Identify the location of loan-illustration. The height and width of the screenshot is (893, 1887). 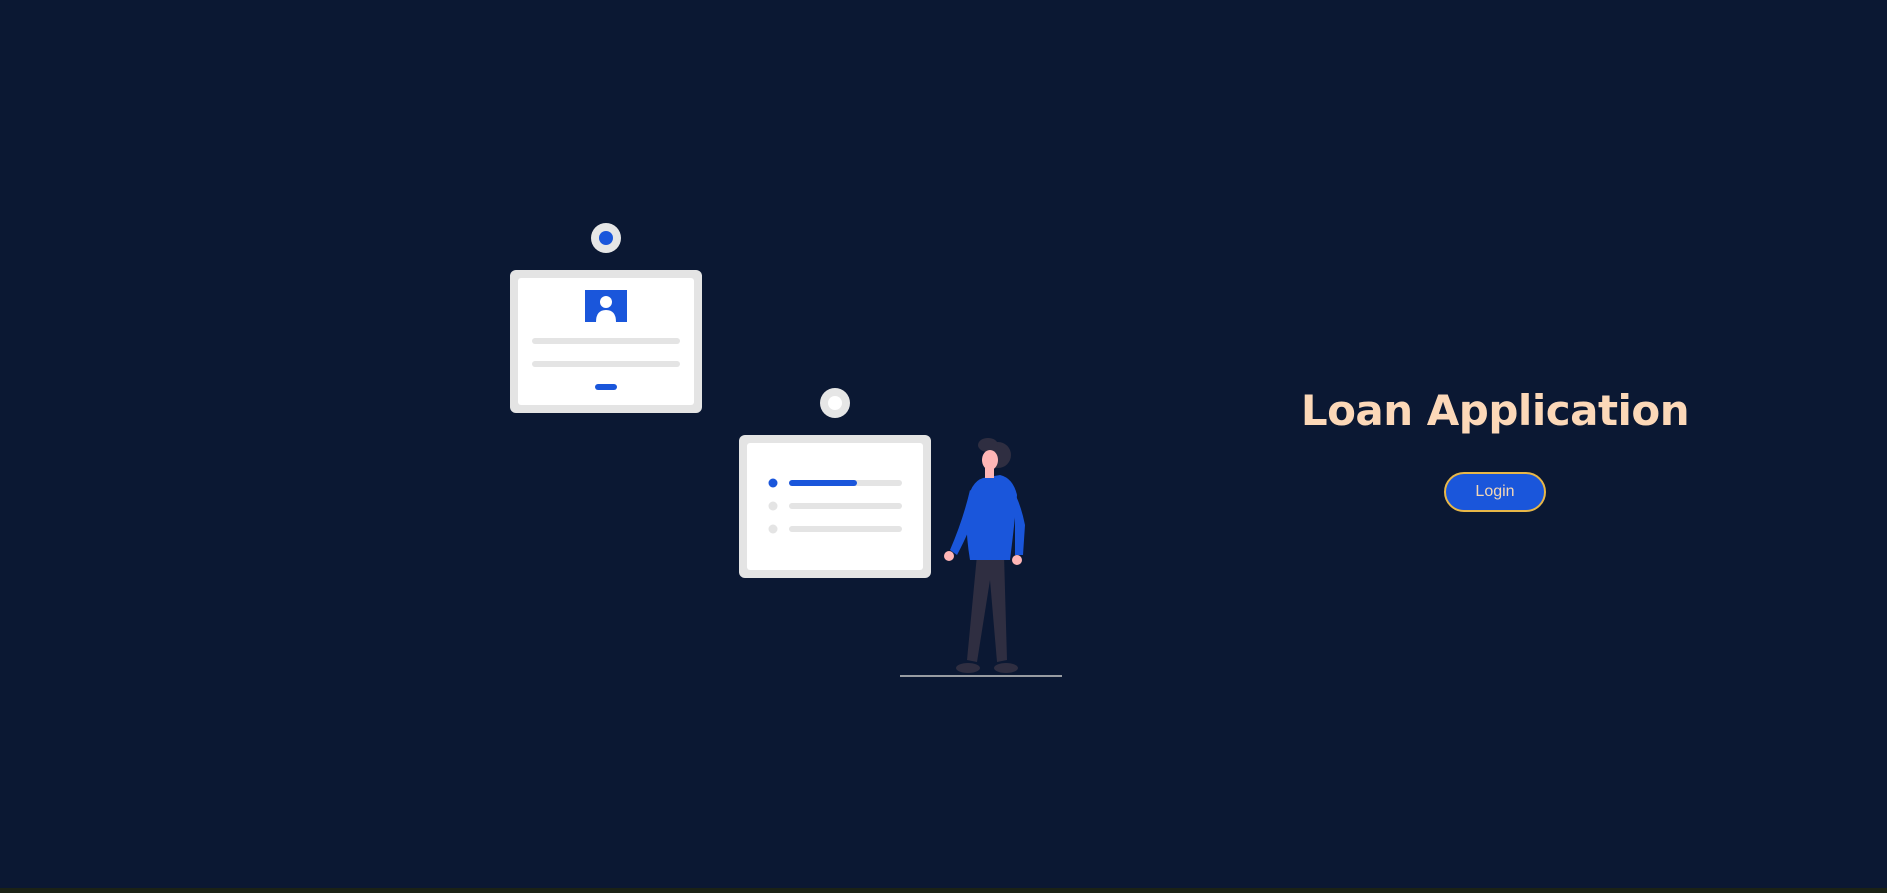
(786, 450).